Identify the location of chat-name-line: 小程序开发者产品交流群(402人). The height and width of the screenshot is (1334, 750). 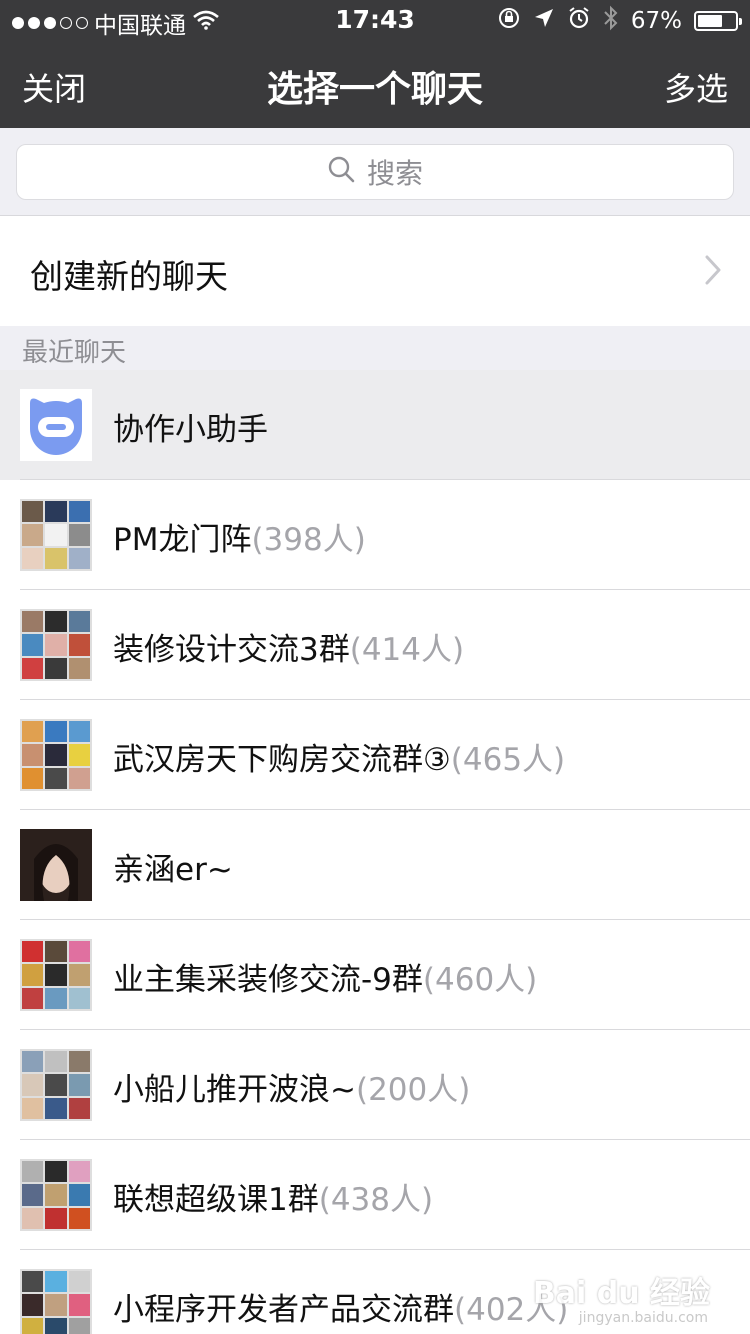
(340, 1306).